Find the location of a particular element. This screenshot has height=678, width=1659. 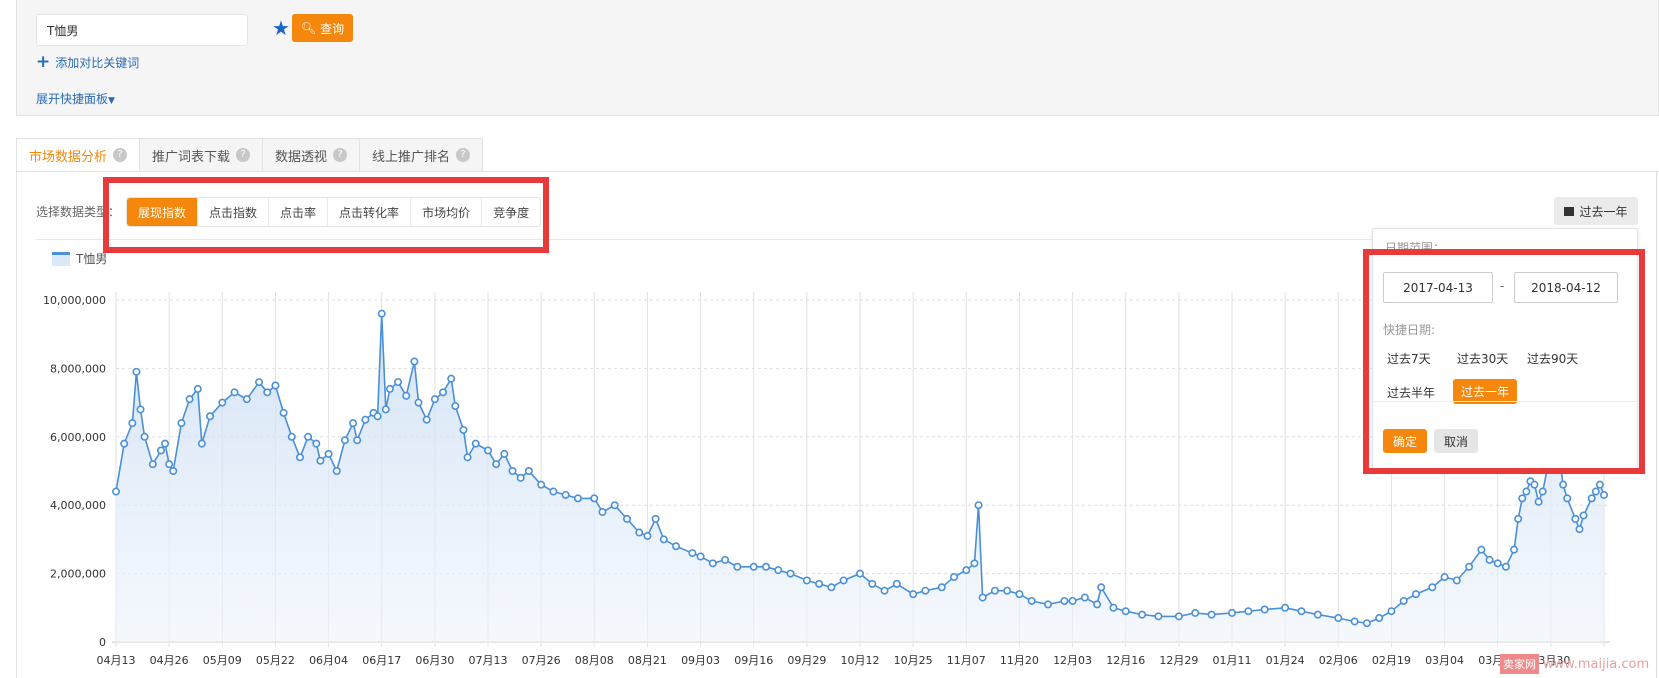

legend-swatch is located at coordinates (61, 258).